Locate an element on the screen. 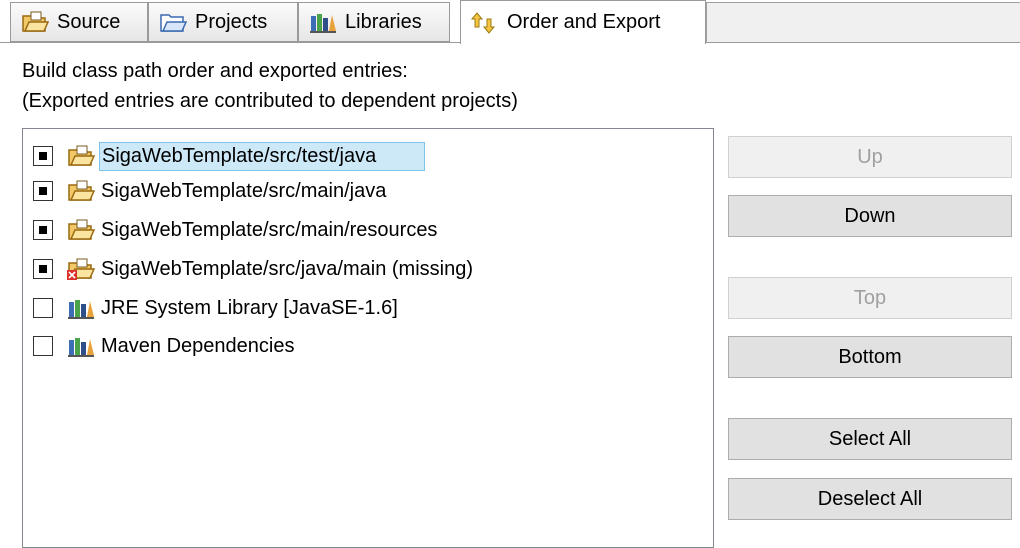 The height and width of the screenshot is (548, 1020). list-item: JRE System Library [JavaSE-1.6] is located at coordinates (218, 308).